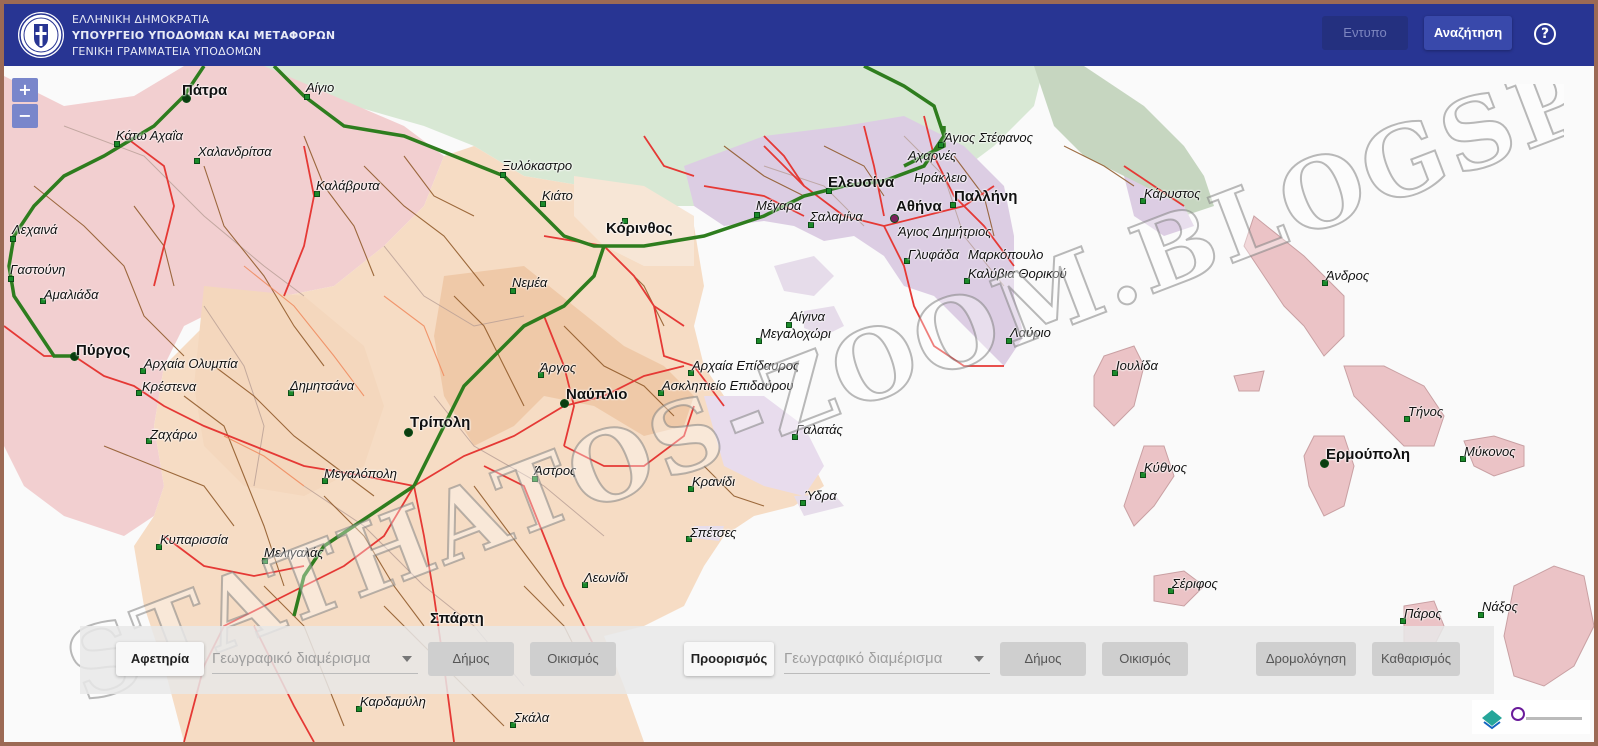  Describe the element at coordinates (457, 618) in the screenshot. I see `place-sparti: Σπάρτη` at that location.